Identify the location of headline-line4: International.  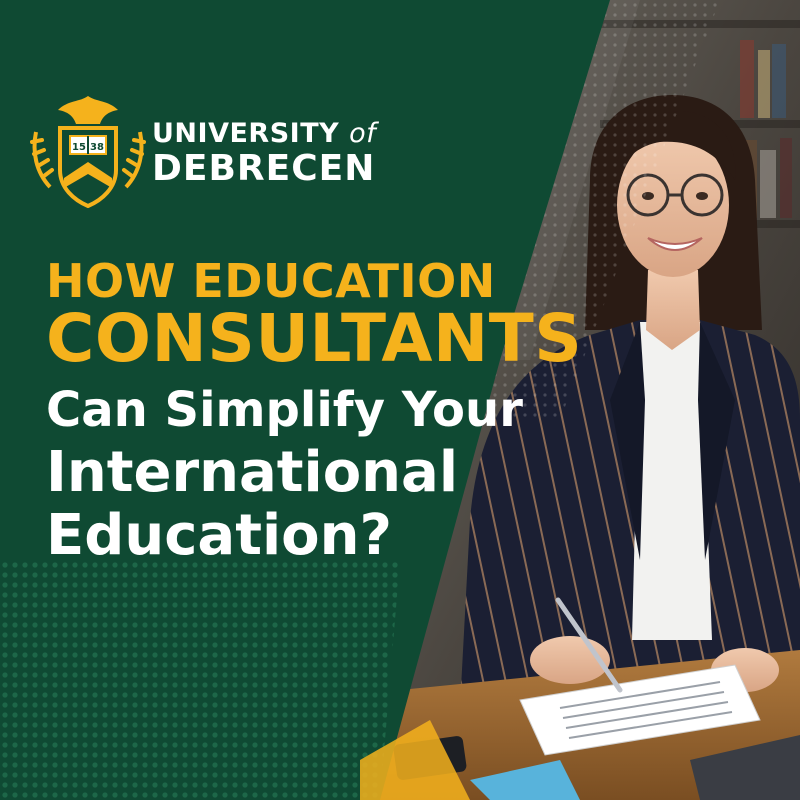
(252, 472).